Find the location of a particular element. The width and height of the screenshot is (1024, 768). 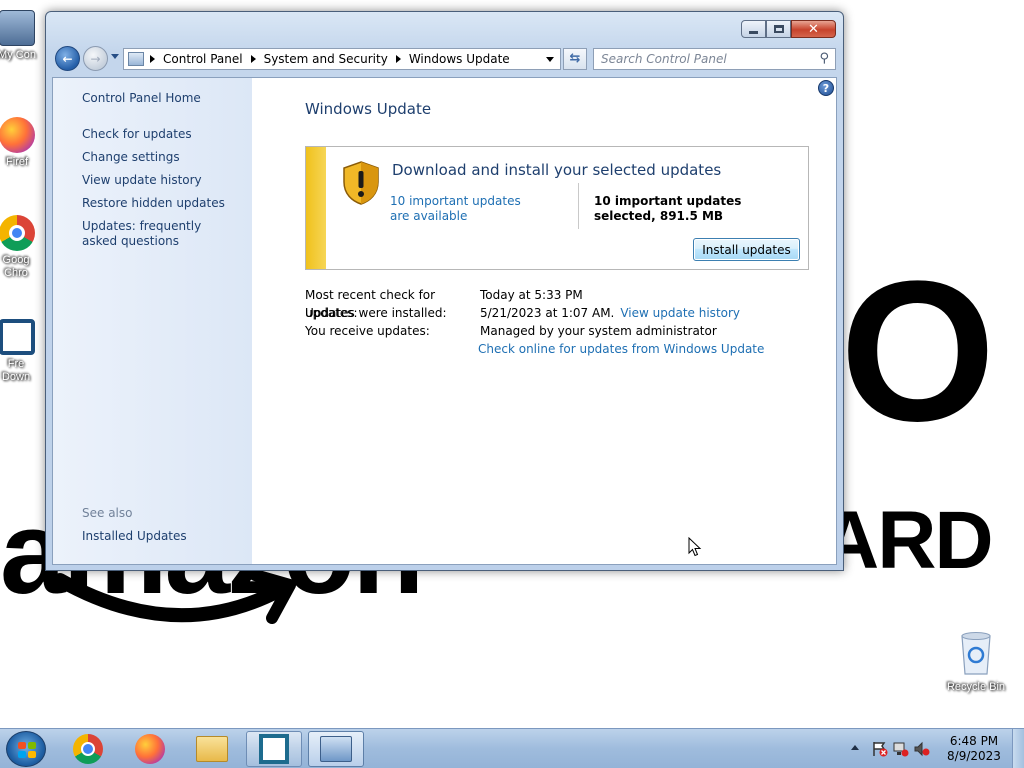

recent-pages-dropdown is located at coordinates (115, 56).